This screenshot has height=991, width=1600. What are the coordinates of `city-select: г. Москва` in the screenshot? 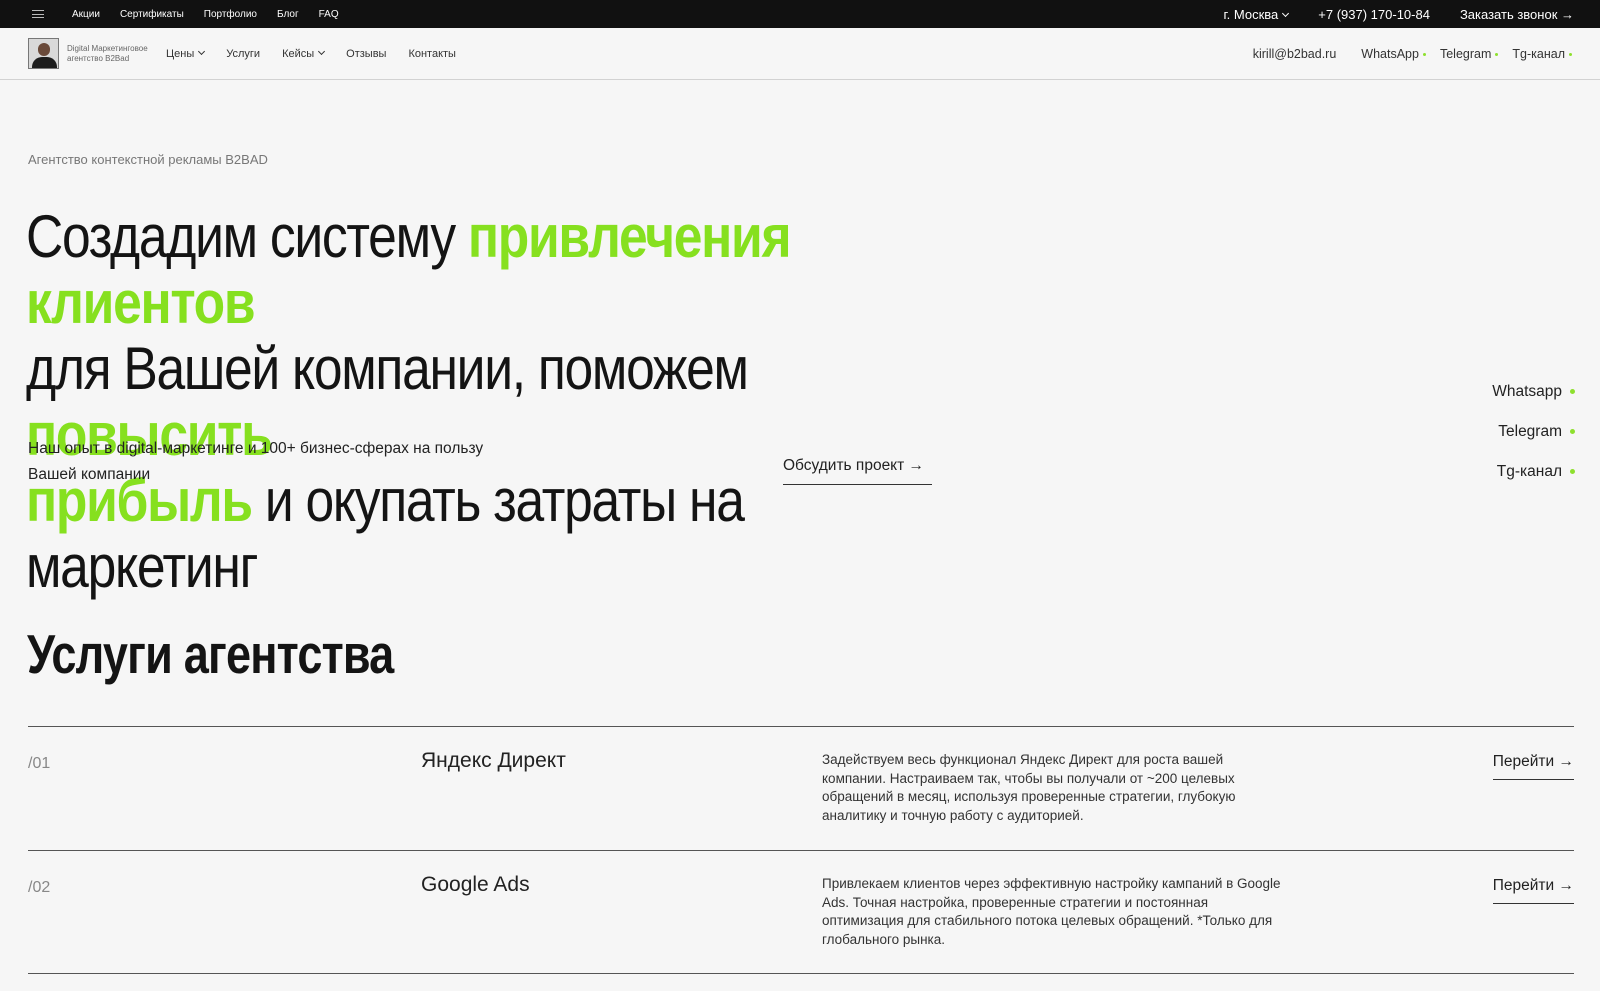 It's located at (1256, 14).